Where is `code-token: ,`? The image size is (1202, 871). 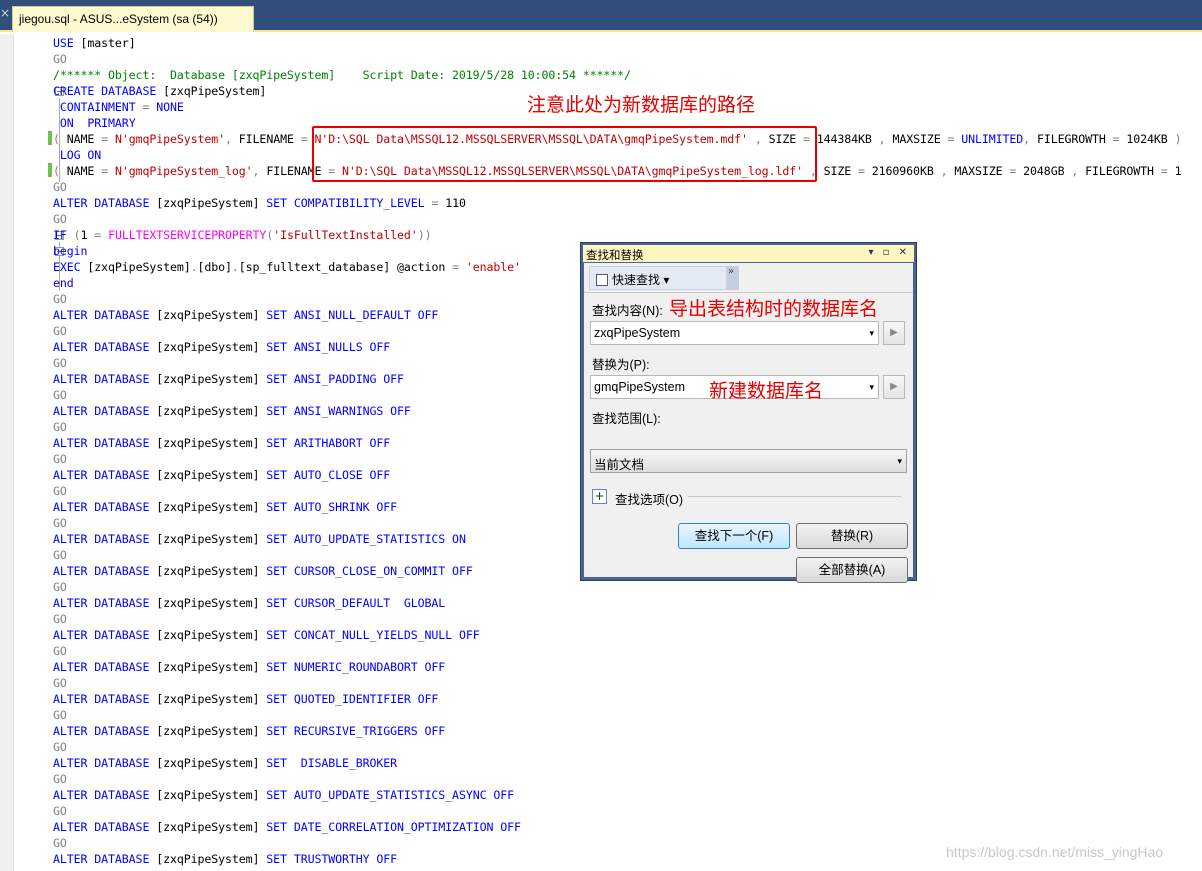
code-token: , is located at coordinates (947, 171).